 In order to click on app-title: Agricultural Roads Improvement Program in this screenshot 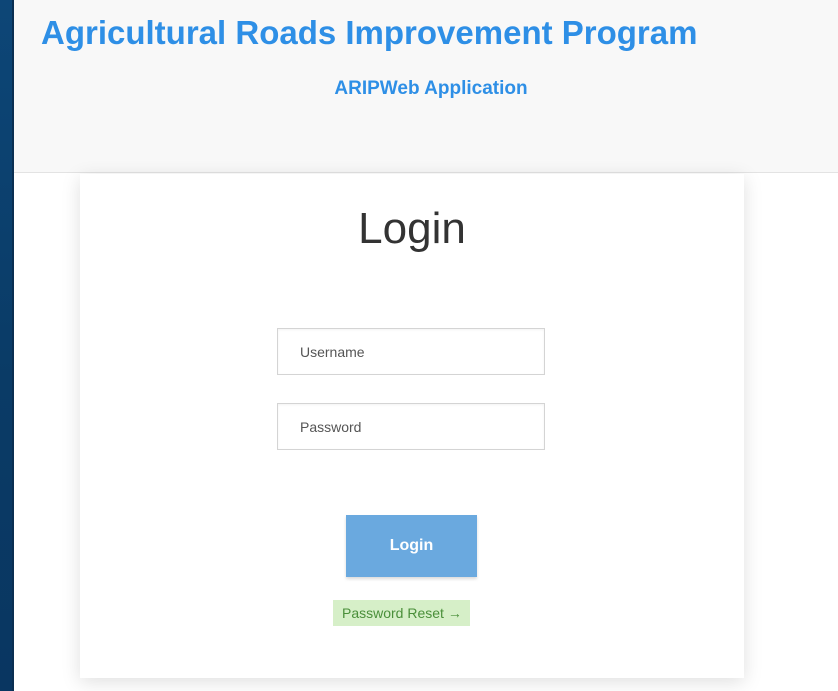, I will do `click(369, 32)`.